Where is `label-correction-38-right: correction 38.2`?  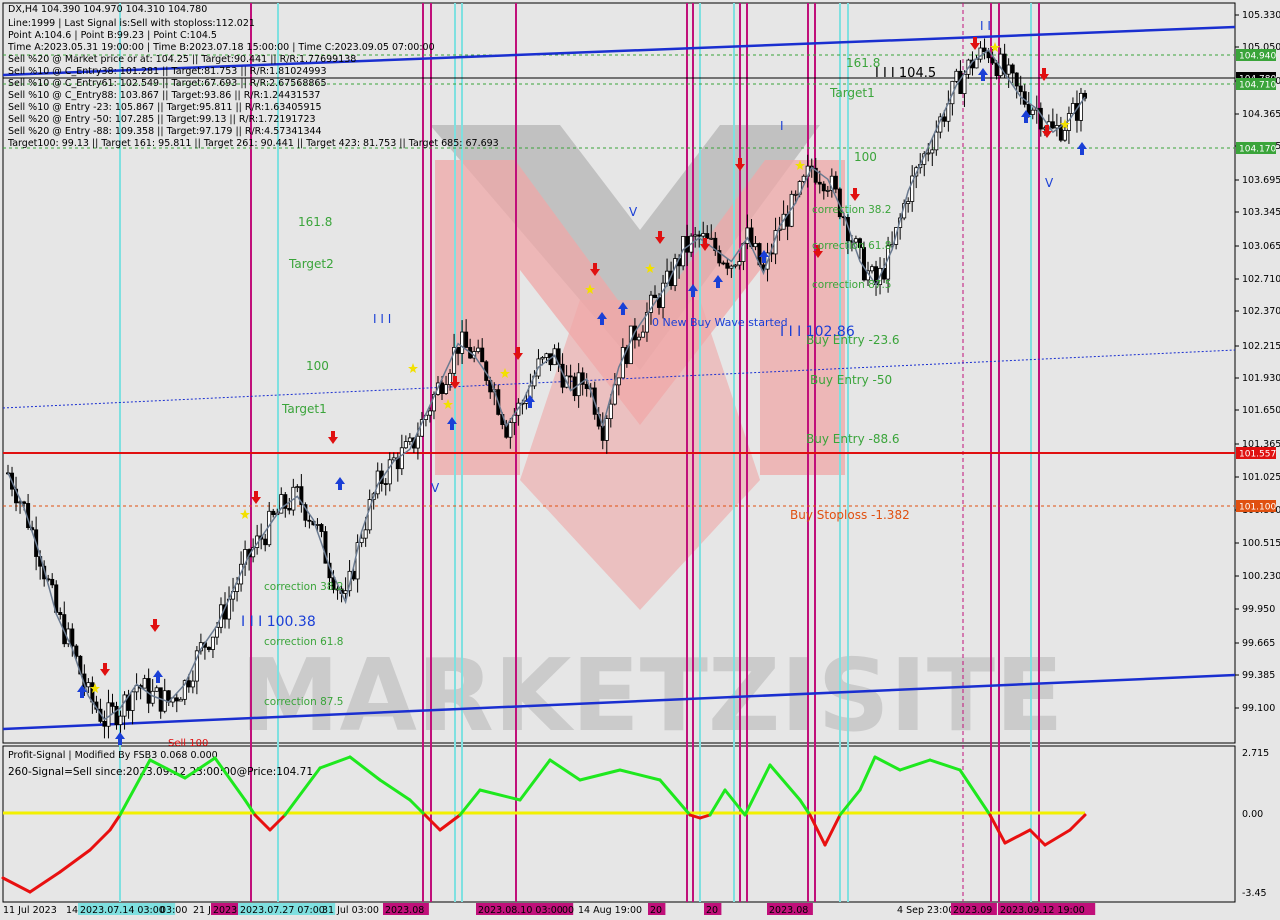
label-correction-38-right: correction 38.2 is located at coordinates (851, 210).